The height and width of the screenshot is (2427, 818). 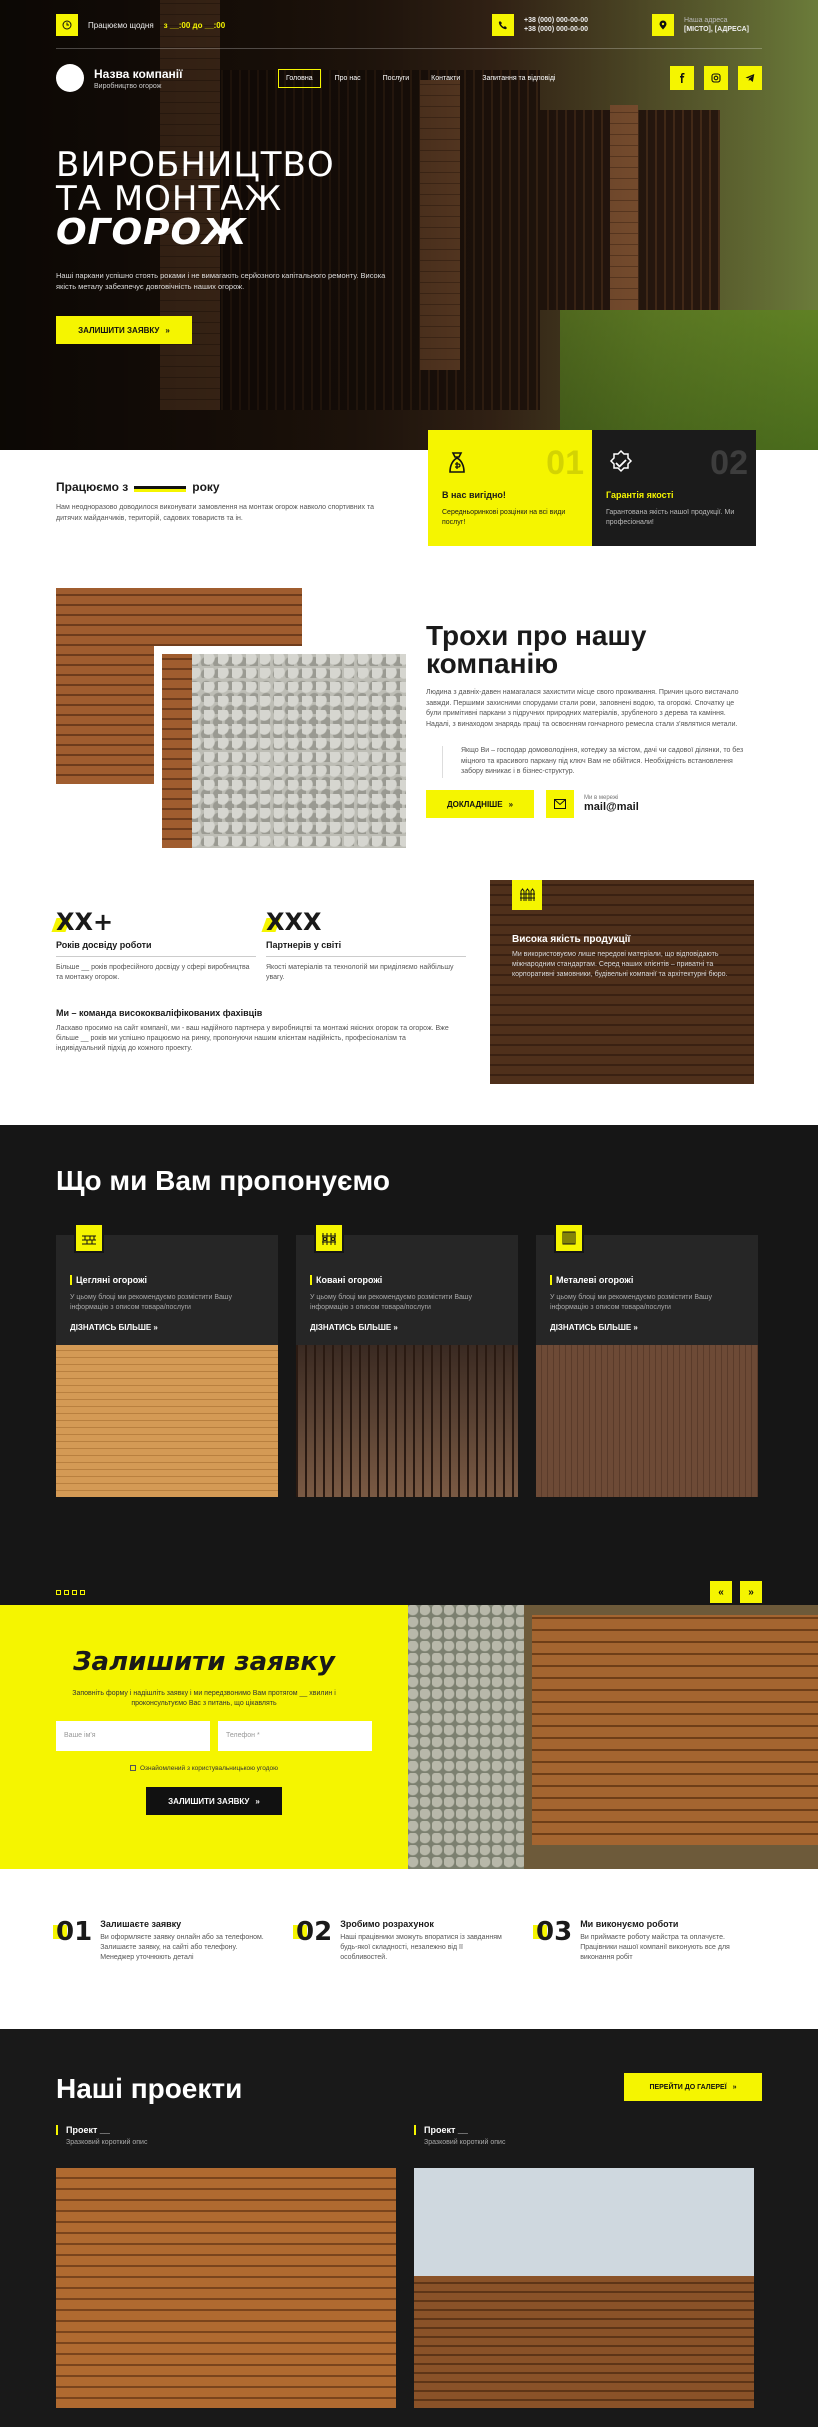 What do you see at coordinates (613, 1737) in the screenshot?
I see `form-photo` at bounding box center [613, 1737].